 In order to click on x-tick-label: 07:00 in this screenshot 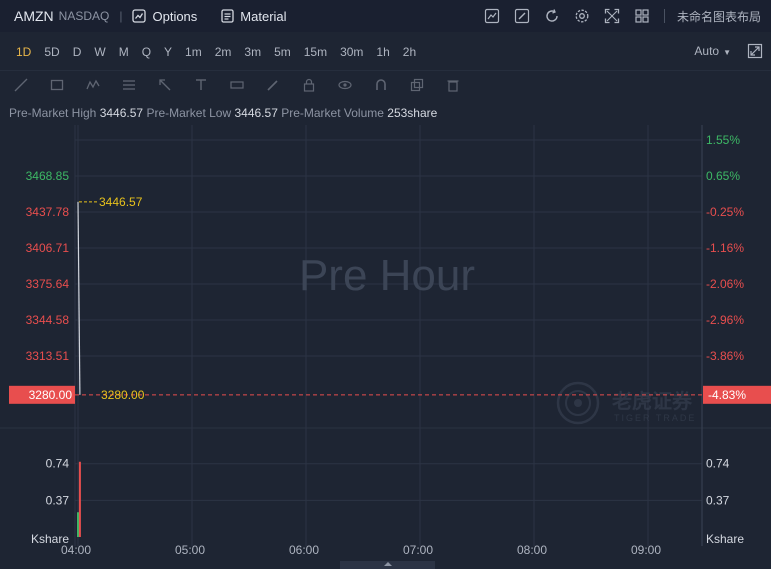, I will do `click(418, 550)`.